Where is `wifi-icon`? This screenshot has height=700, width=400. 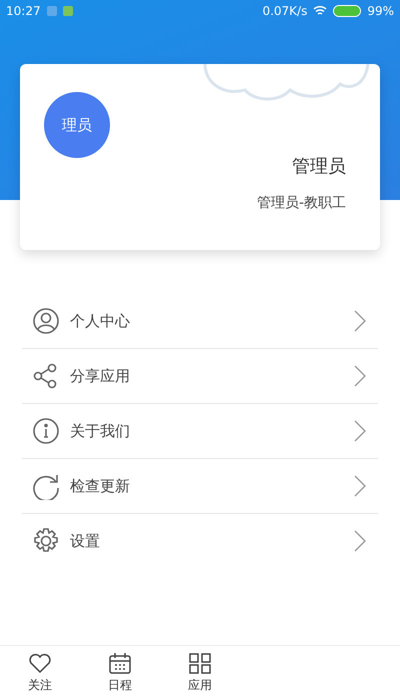 wifi-icon is located at coordinates (320, 11).